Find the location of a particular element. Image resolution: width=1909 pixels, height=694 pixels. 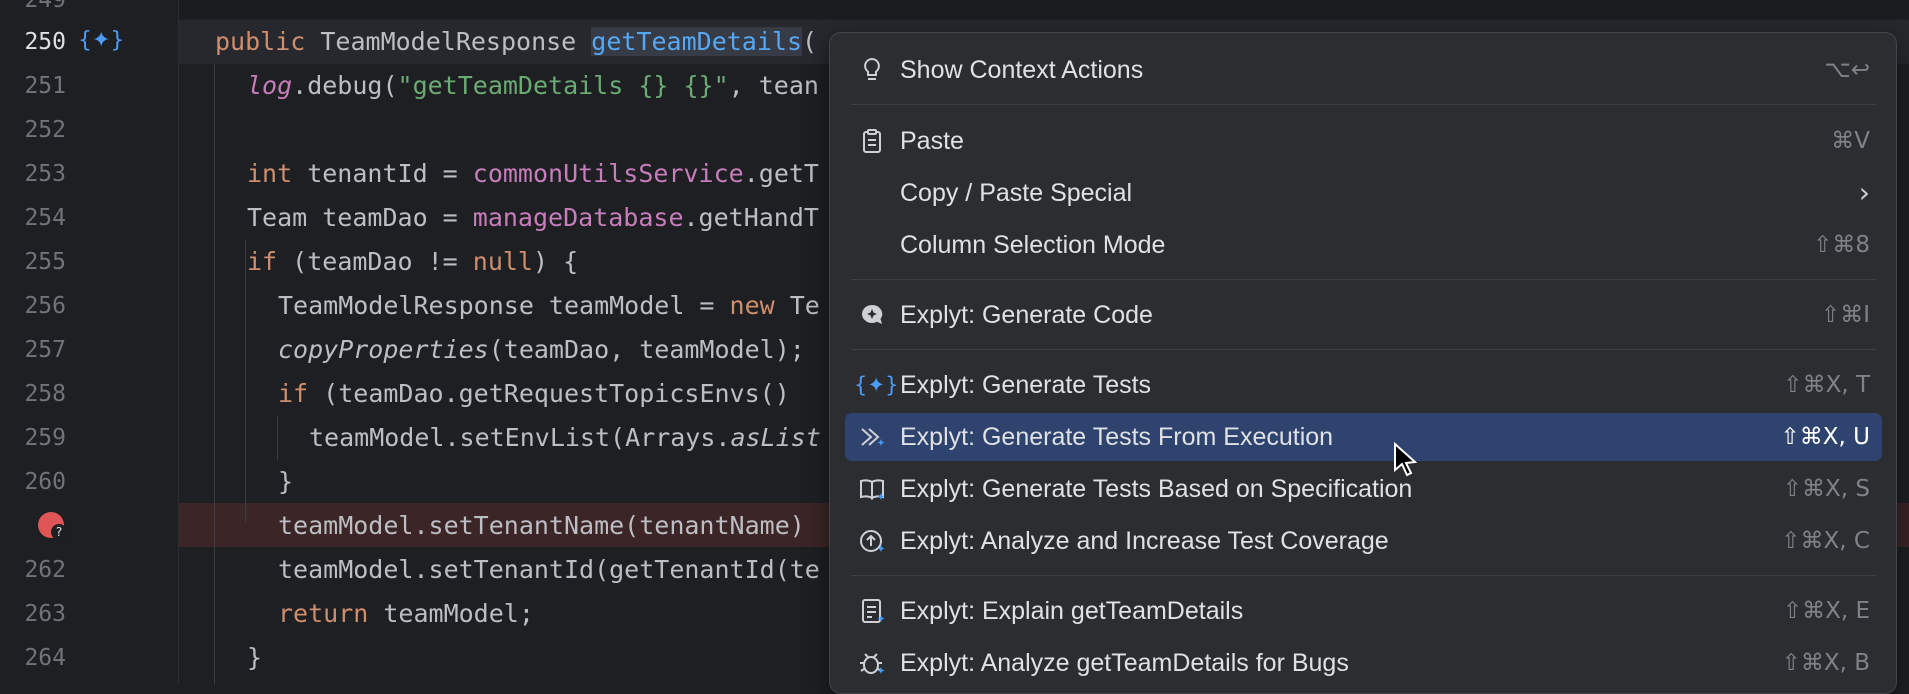

clipboard-icon is located at coordinates (872, 141).